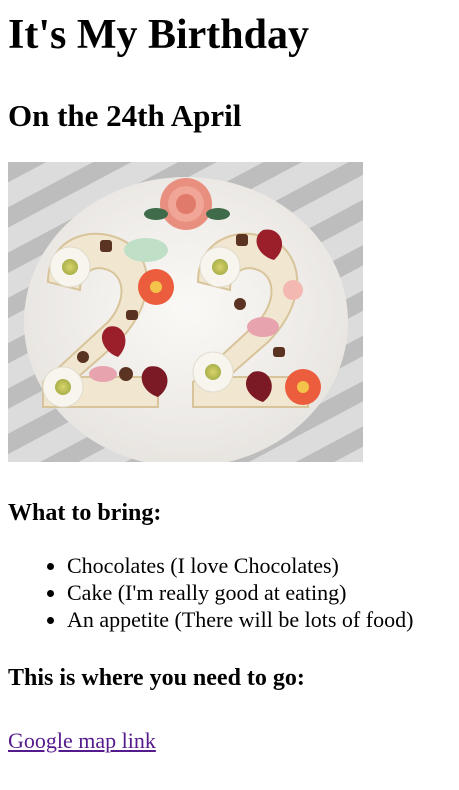 The width and height of the screenshot is (459, 790). Describe the element at coordinates (159, 35) in the screenshot. I see `page-title: It's My Birthday` at that location.